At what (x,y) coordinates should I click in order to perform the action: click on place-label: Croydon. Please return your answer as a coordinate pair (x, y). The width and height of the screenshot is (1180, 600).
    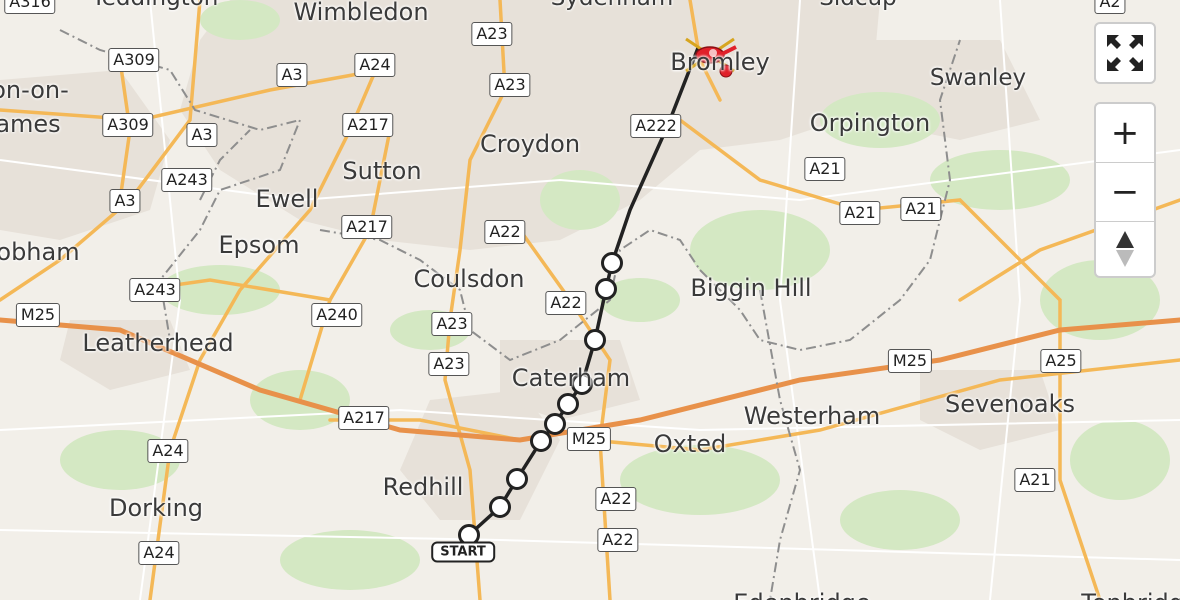
    Looking at the image, I should click on (530, 144).